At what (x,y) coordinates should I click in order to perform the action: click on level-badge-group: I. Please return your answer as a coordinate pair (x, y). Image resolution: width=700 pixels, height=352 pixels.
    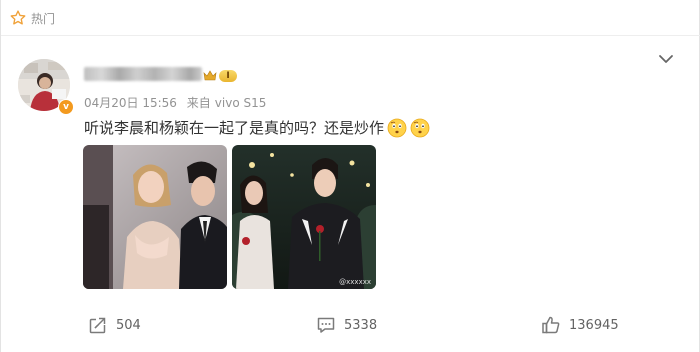
    Looking at the image, I should click on (221, 75).